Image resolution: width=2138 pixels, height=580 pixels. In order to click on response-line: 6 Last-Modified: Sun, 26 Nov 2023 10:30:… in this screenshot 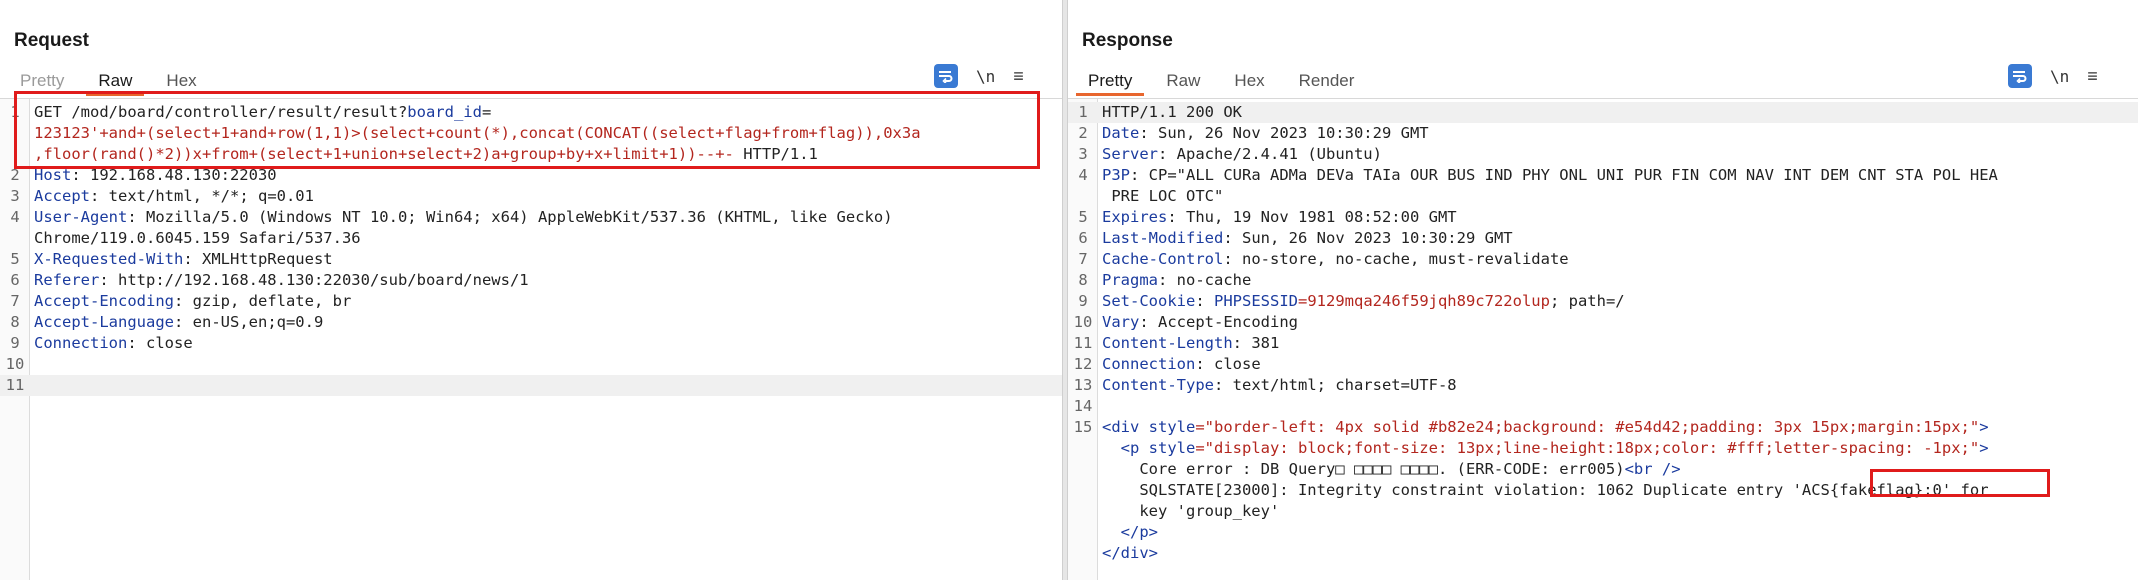, I will do `click(1295, 238)`.